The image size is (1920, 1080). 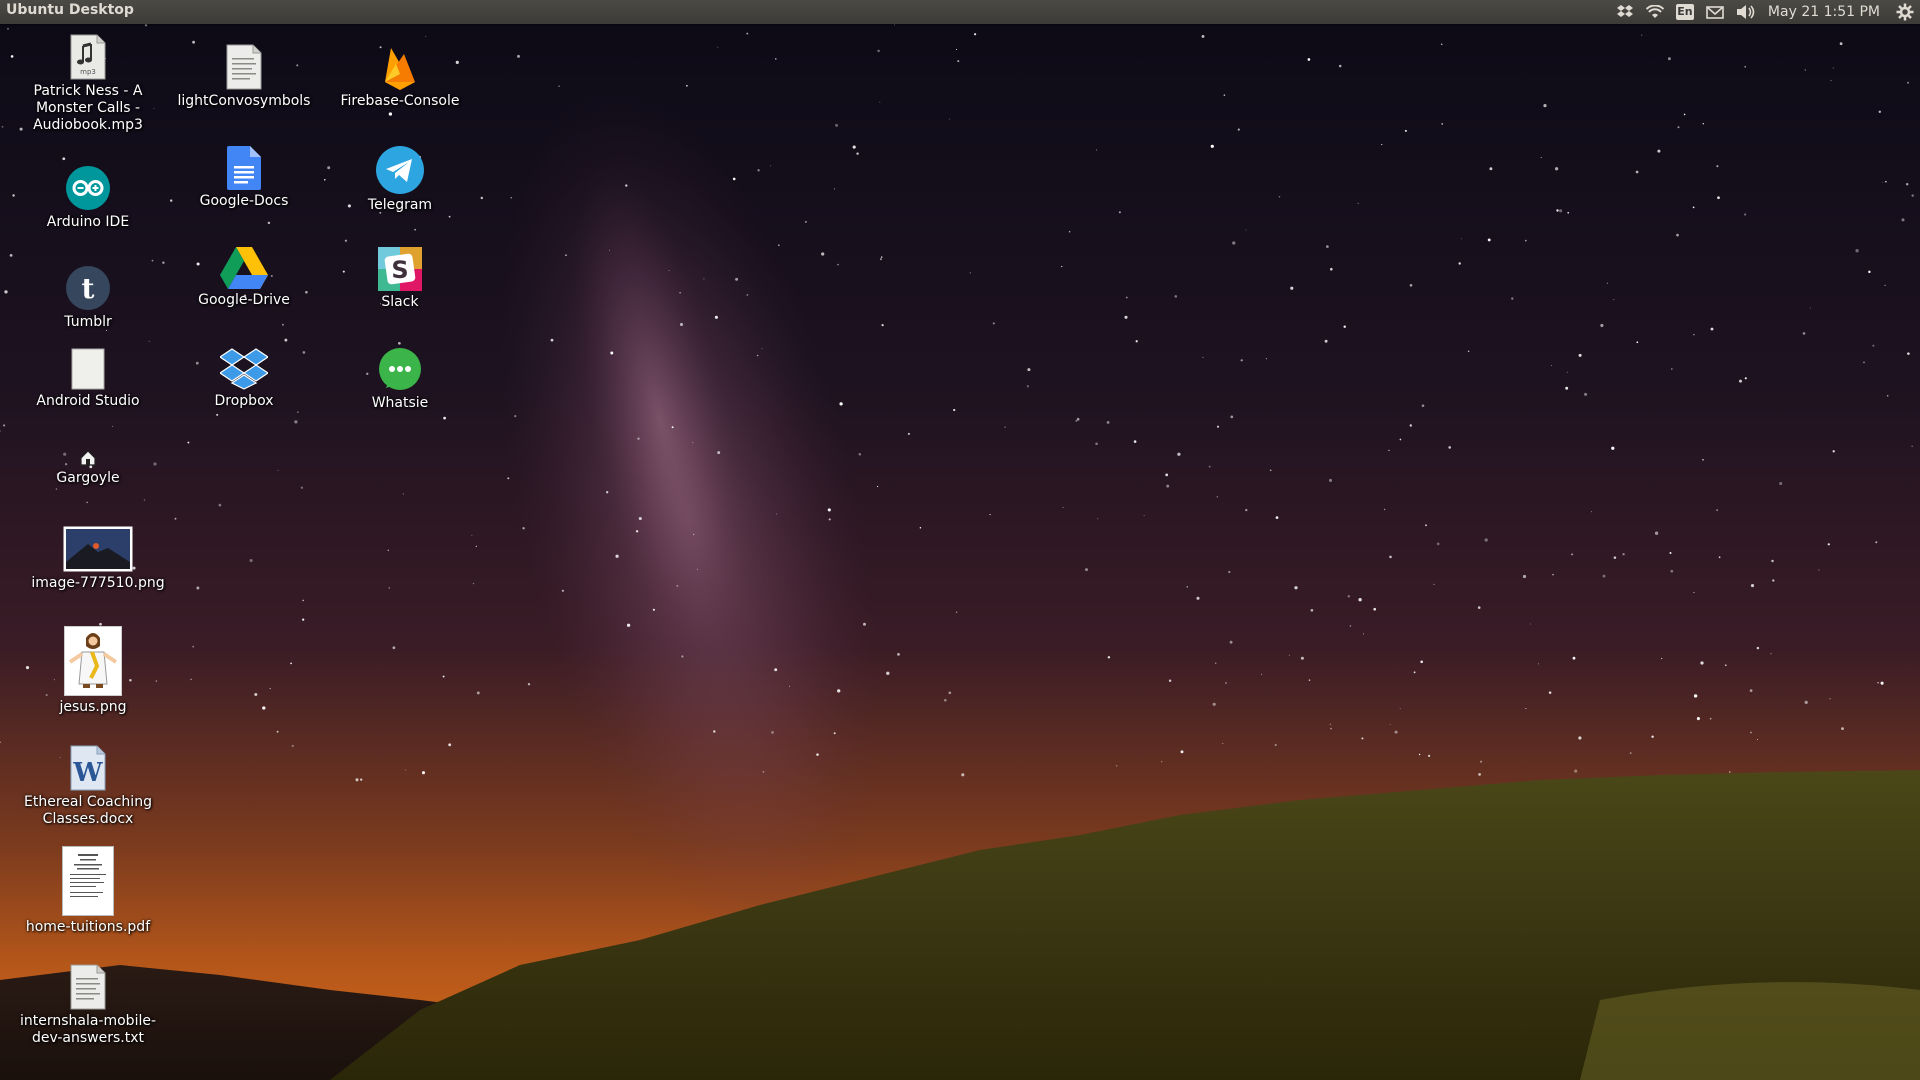 I want to click on desktop-icon-ethereal-coaching: W Ethereal Coaching Classes.docx, so click(x=88, y=786).